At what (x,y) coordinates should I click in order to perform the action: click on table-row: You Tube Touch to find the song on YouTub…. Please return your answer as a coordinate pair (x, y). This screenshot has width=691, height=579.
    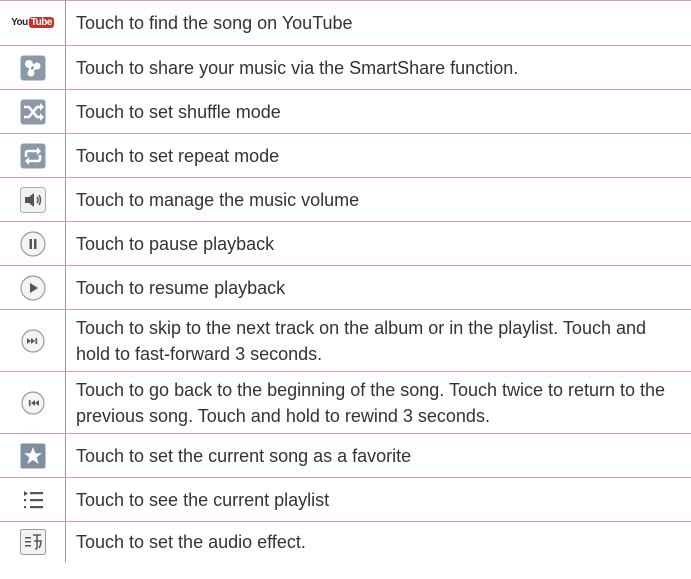
    Looking at the image, I should click on (345, 23).